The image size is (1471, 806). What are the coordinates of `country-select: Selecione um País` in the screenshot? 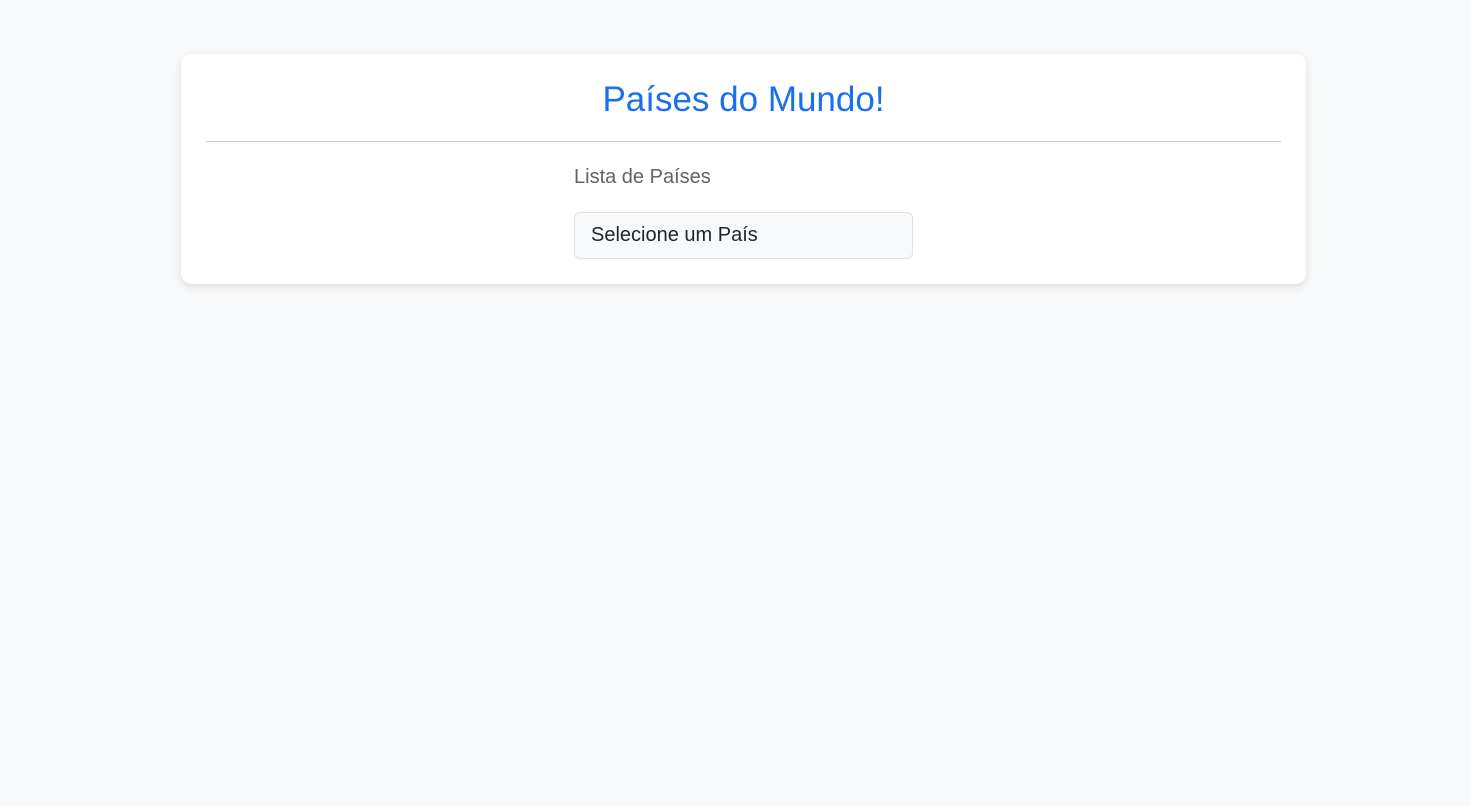 It's located at (743, 235).